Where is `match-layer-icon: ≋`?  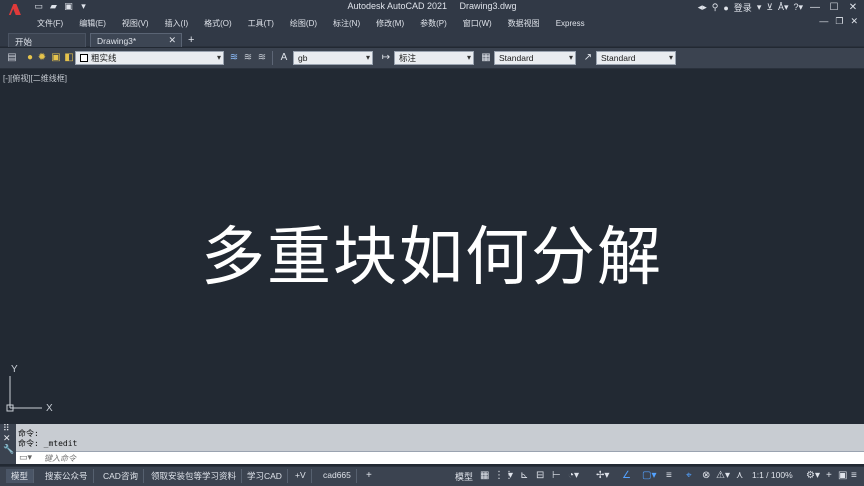 match-layer-icon: ≋ is located at coordinates (248, 58).